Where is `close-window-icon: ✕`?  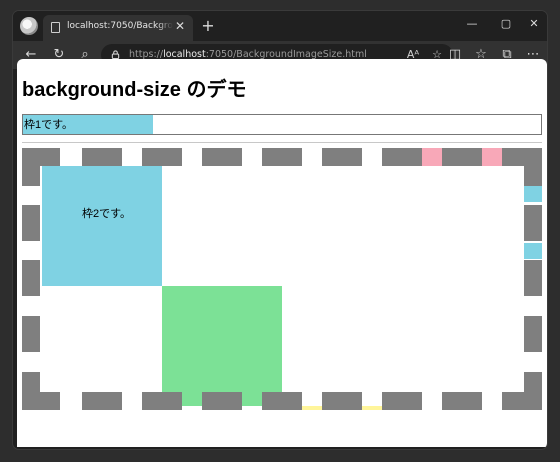 close-window-icon: ✕ is located at coordinates (534, 24).